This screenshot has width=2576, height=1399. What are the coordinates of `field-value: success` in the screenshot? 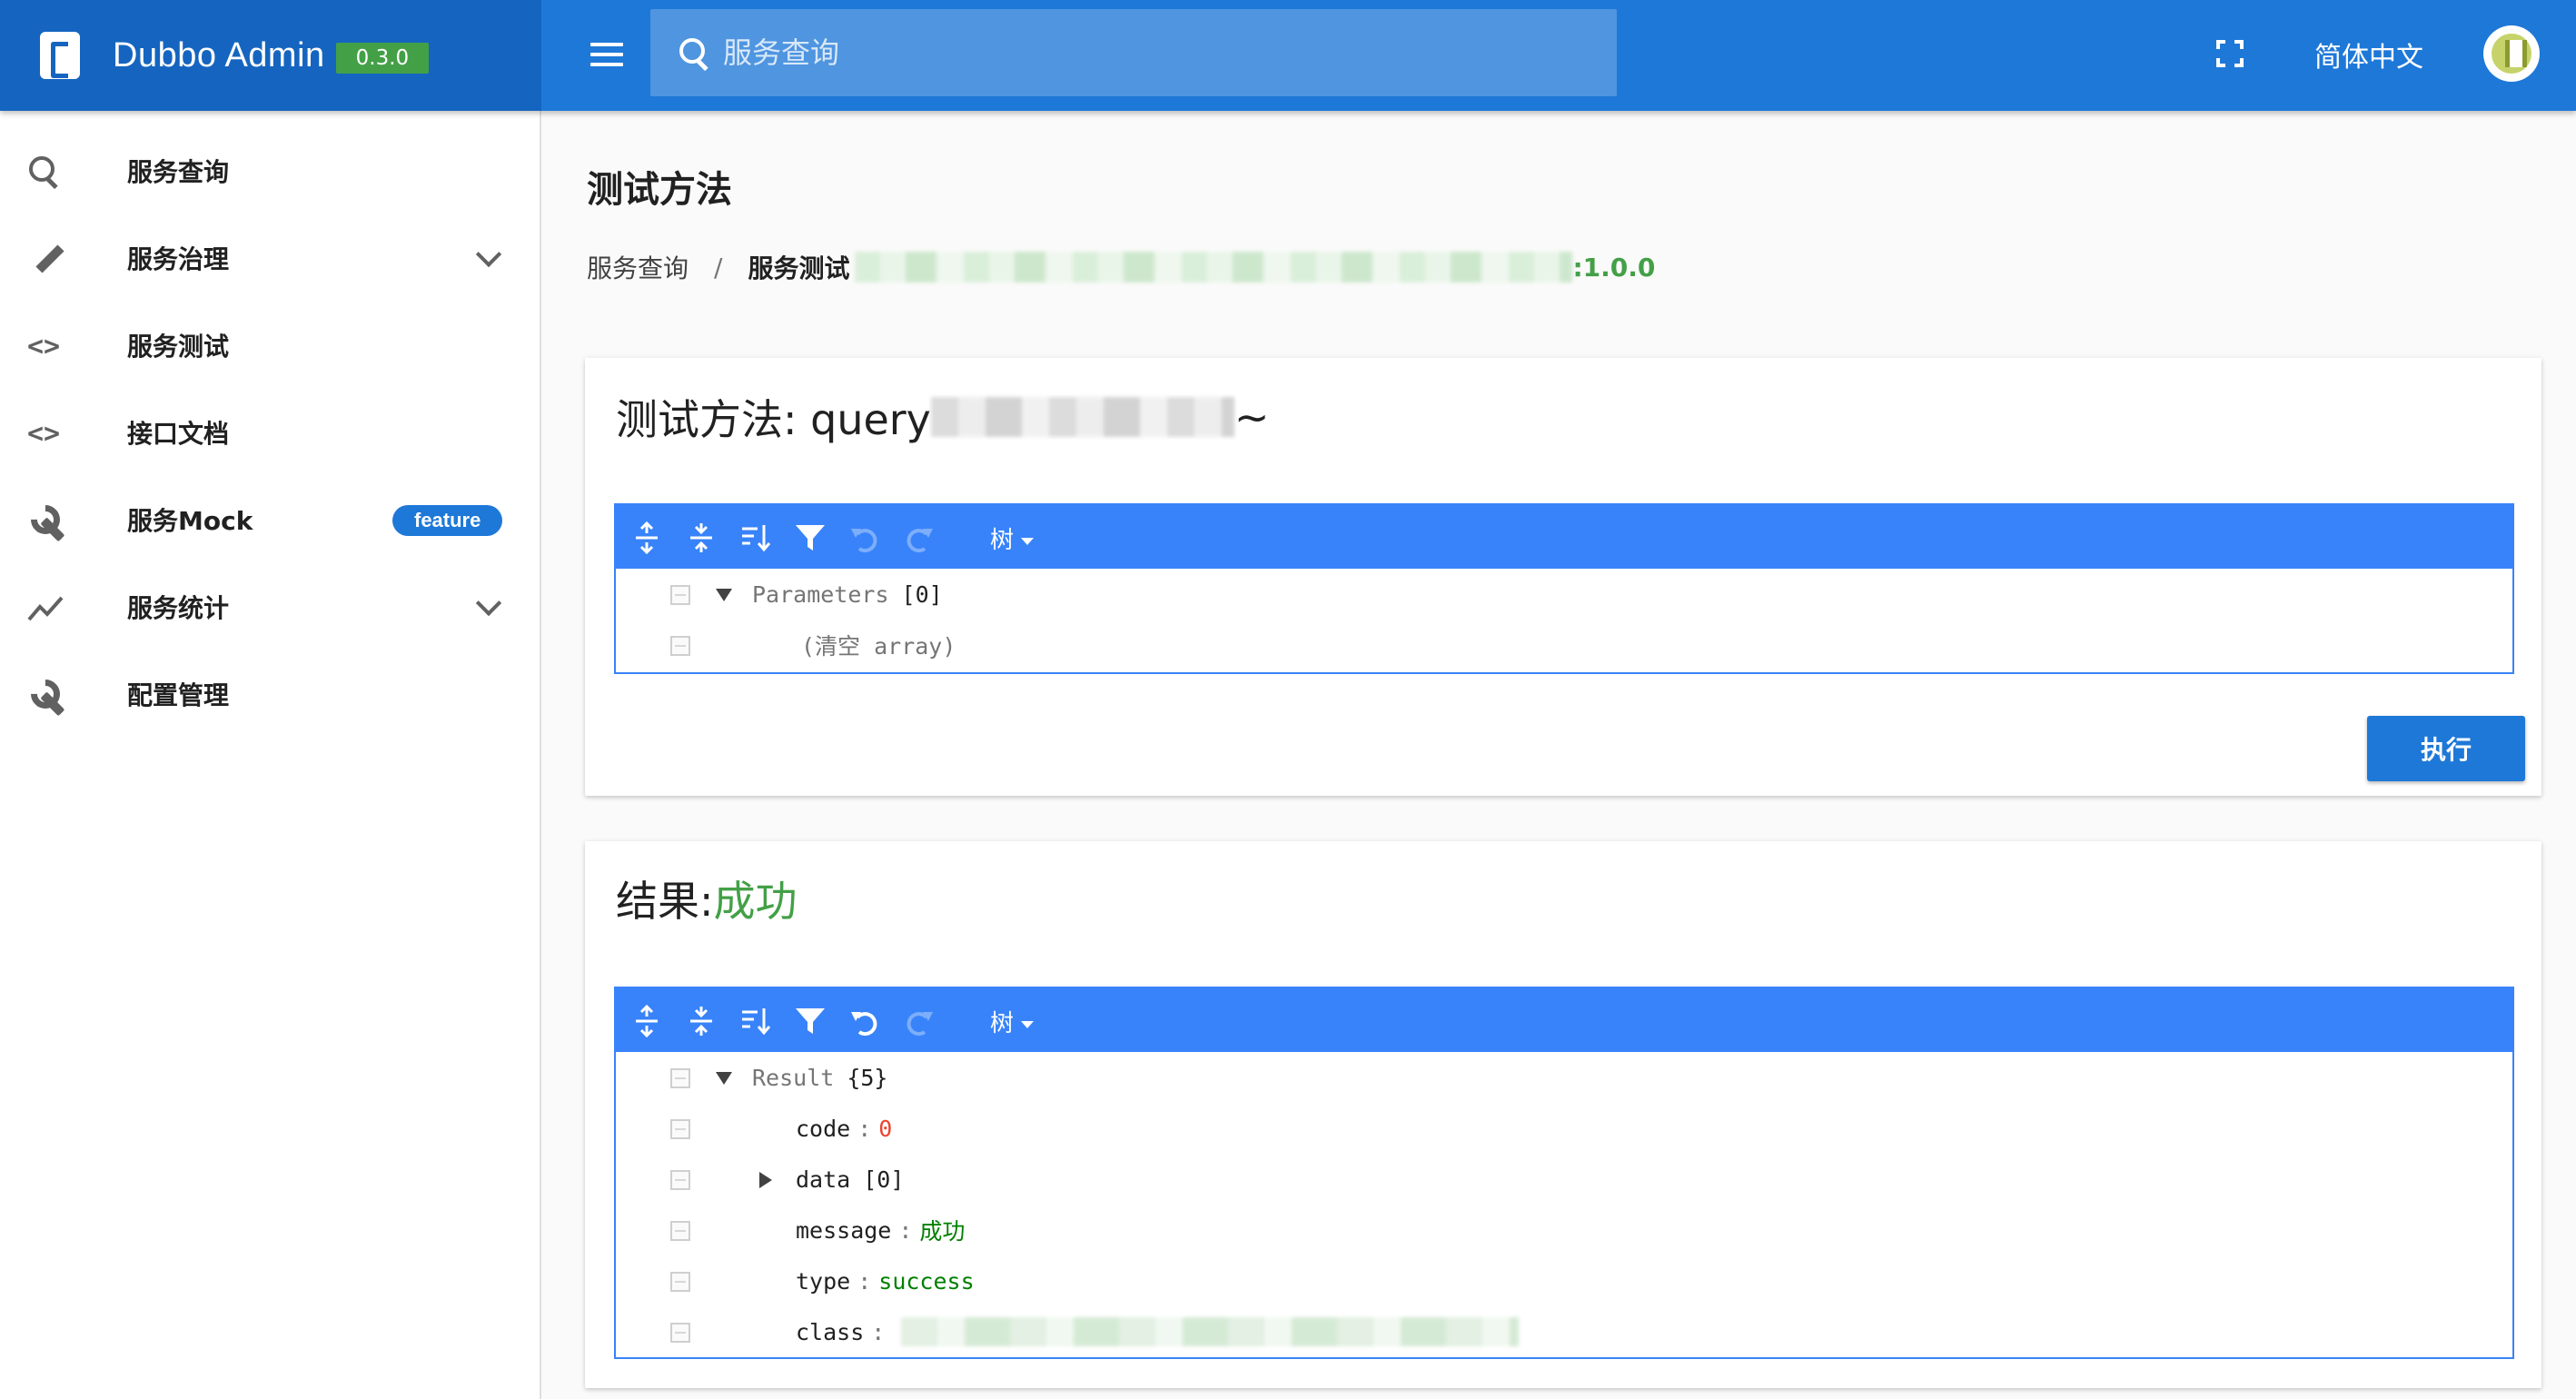 It's located at (926, 1282).